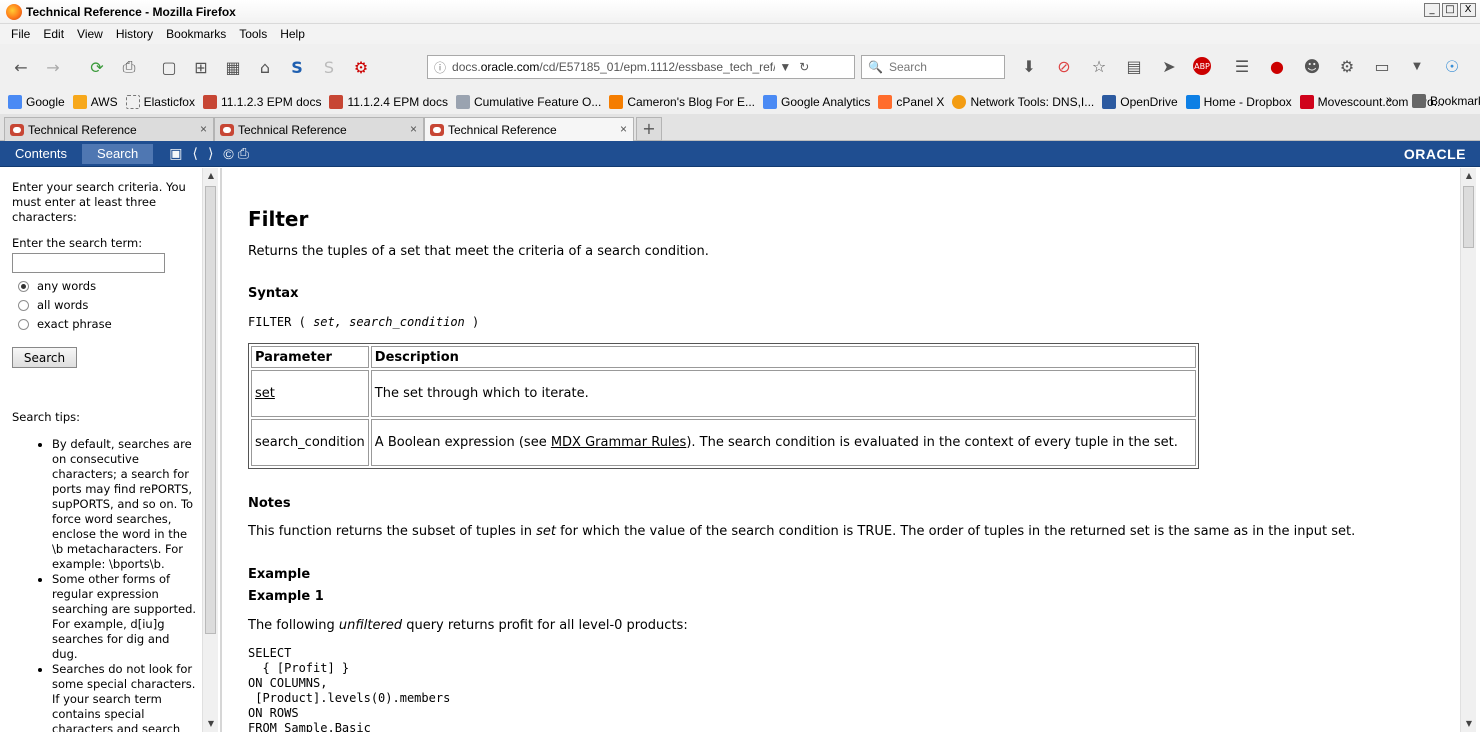  What do you see at coordinates (90, 34) in the screenshot?
I see `menu-view: View` at bounding box center [90, 34].